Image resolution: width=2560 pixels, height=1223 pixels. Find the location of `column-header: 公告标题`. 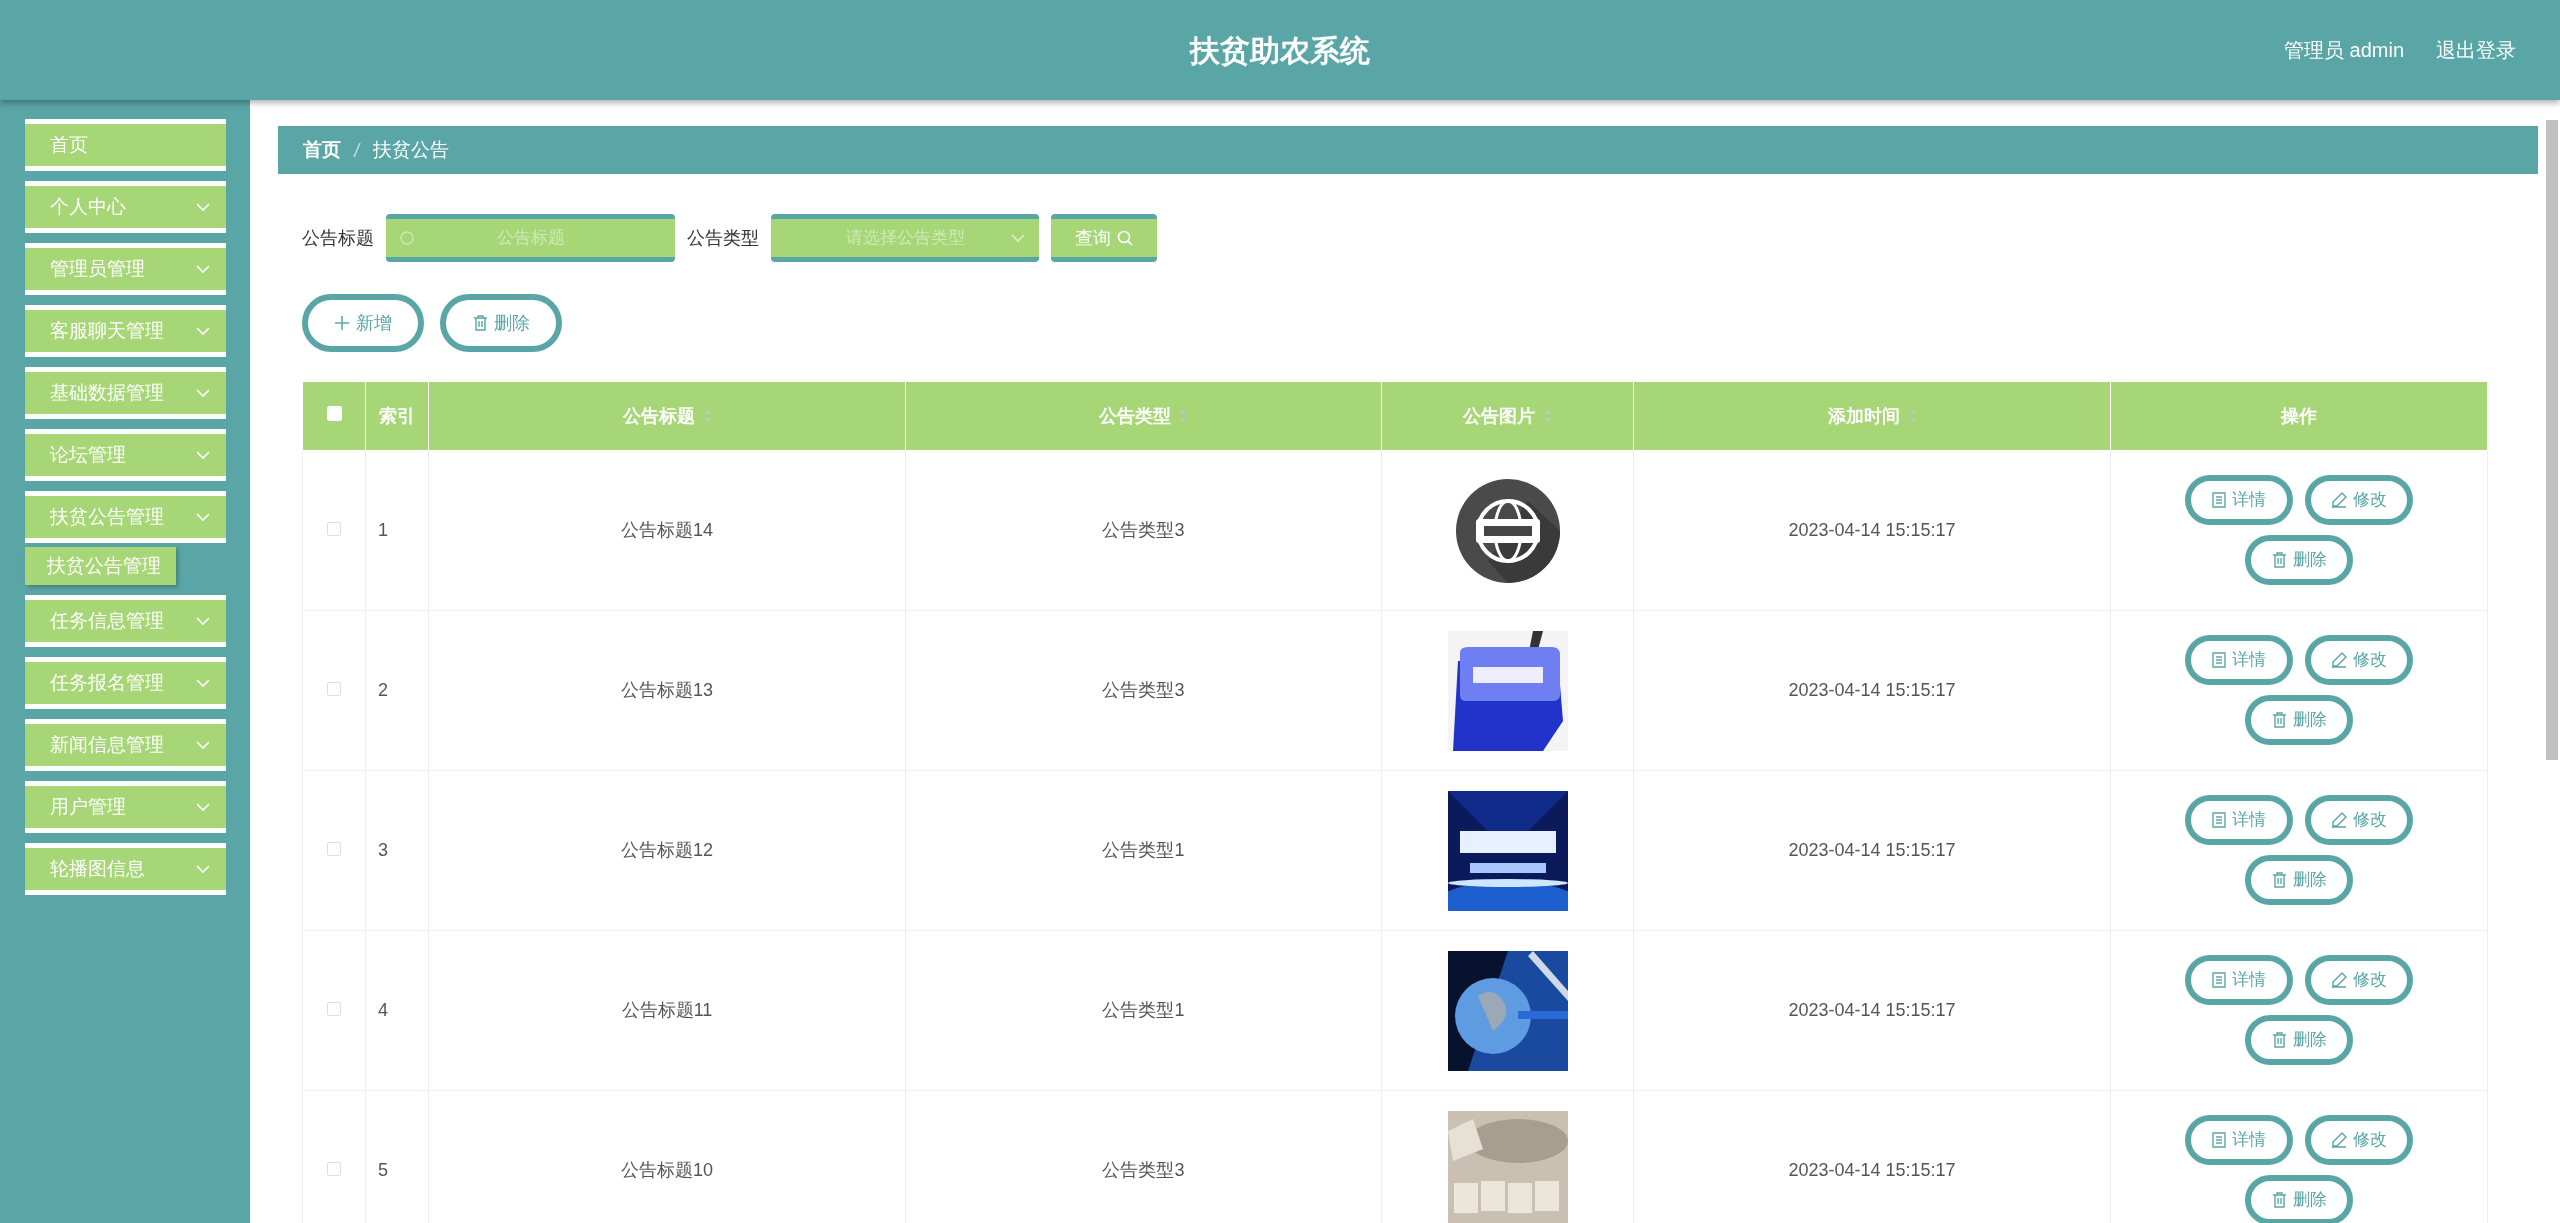

column-header: 公告标题 is located at coordinates (658, 416).